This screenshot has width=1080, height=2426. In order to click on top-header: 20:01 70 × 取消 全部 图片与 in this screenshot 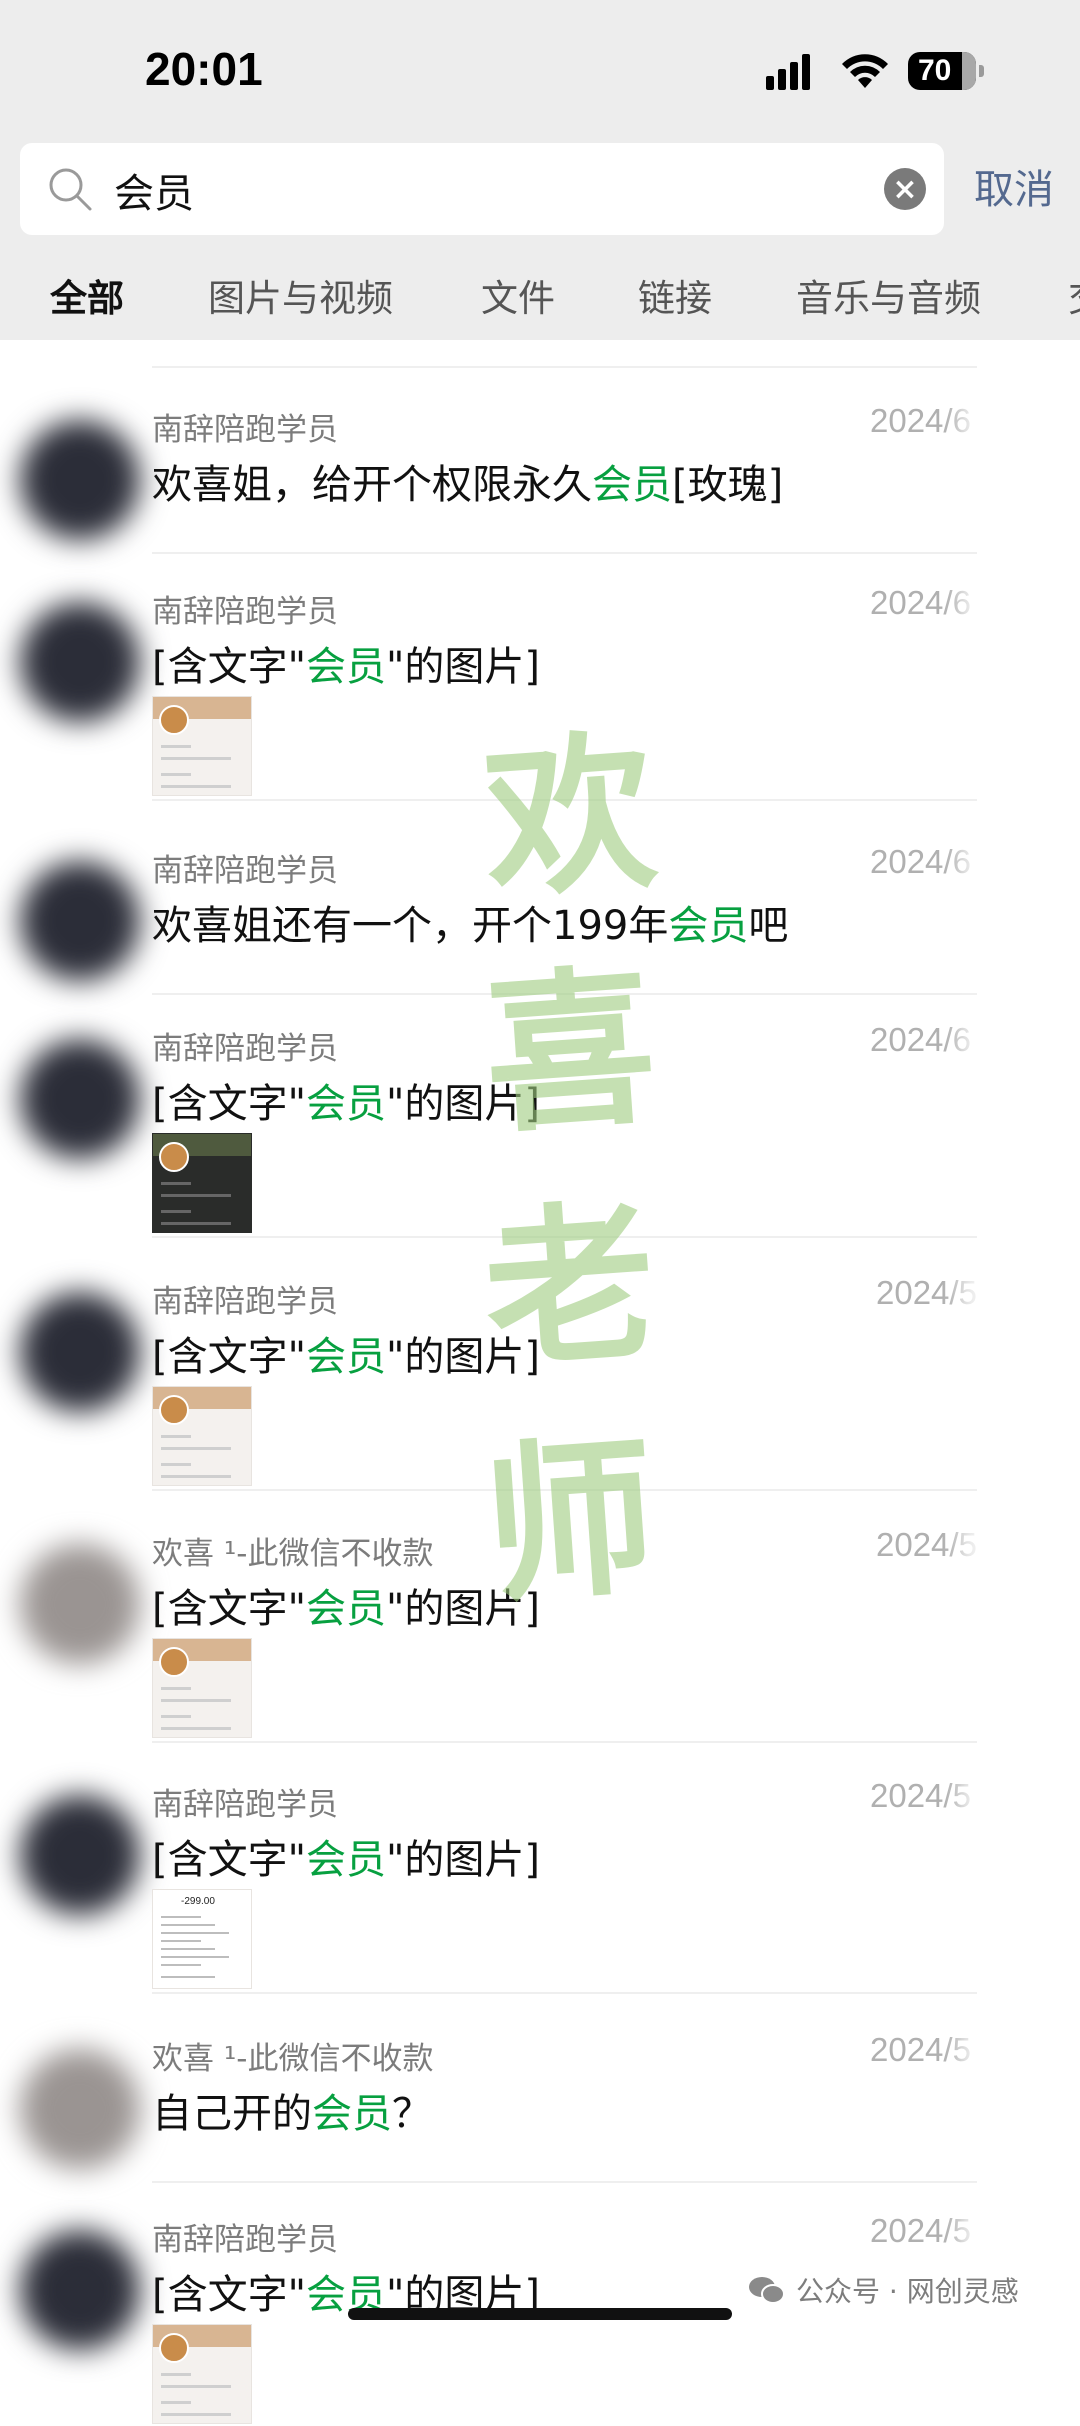, I will do `click(540, 170)`.